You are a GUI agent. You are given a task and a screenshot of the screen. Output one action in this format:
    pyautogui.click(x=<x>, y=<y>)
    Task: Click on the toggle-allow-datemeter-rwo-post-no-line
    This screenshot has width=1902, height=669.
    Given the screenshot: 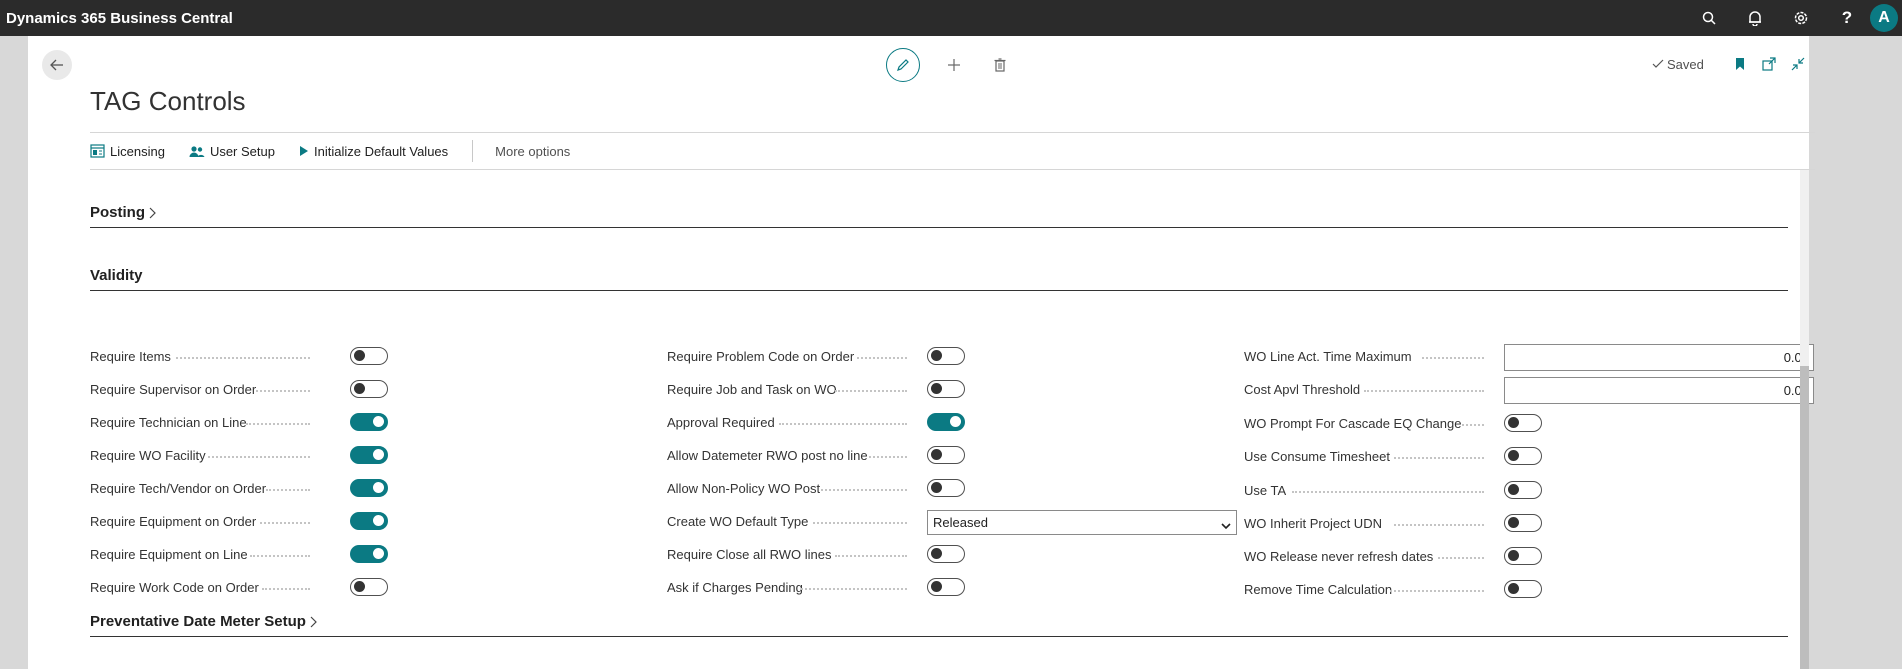 What is the action you would take?
    pyautogui.click(x=946, y=455)
    